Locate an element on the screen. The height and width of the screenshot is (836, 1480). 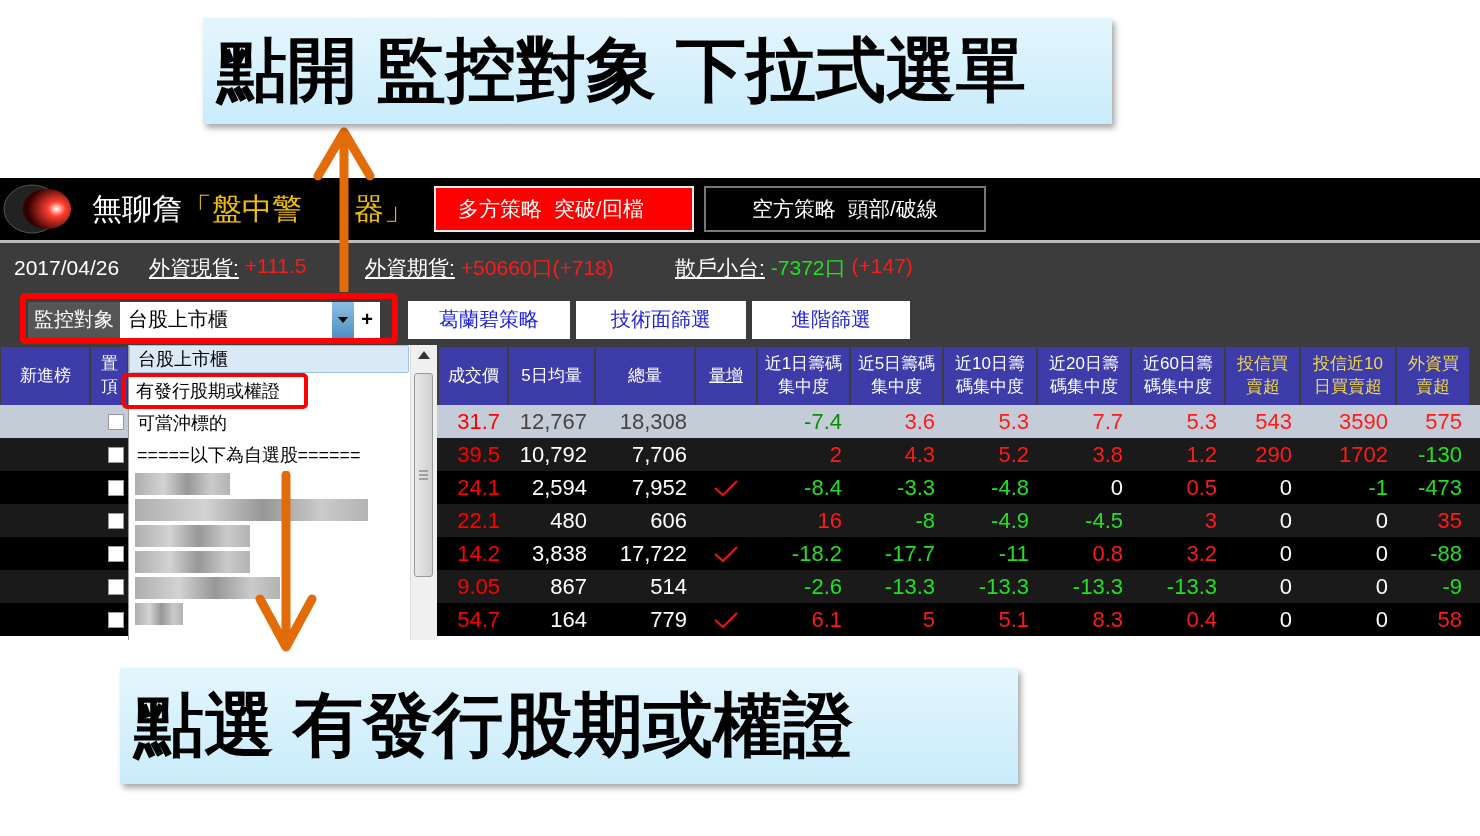
table-cell-text: 17,722 is located at coordinates (653, 553).